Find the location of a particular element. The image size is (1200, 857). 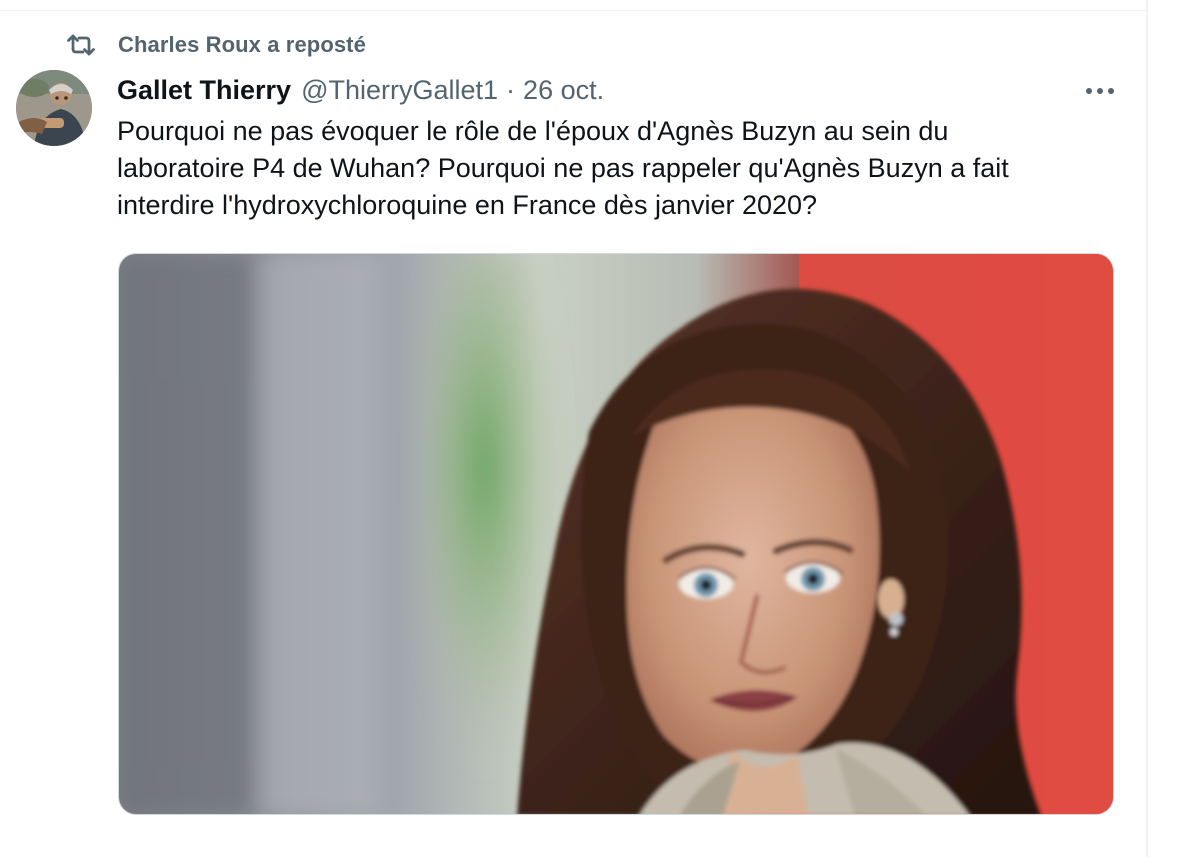

repost-context: Charles Roux a reposté is located at coordinates (215, 45).